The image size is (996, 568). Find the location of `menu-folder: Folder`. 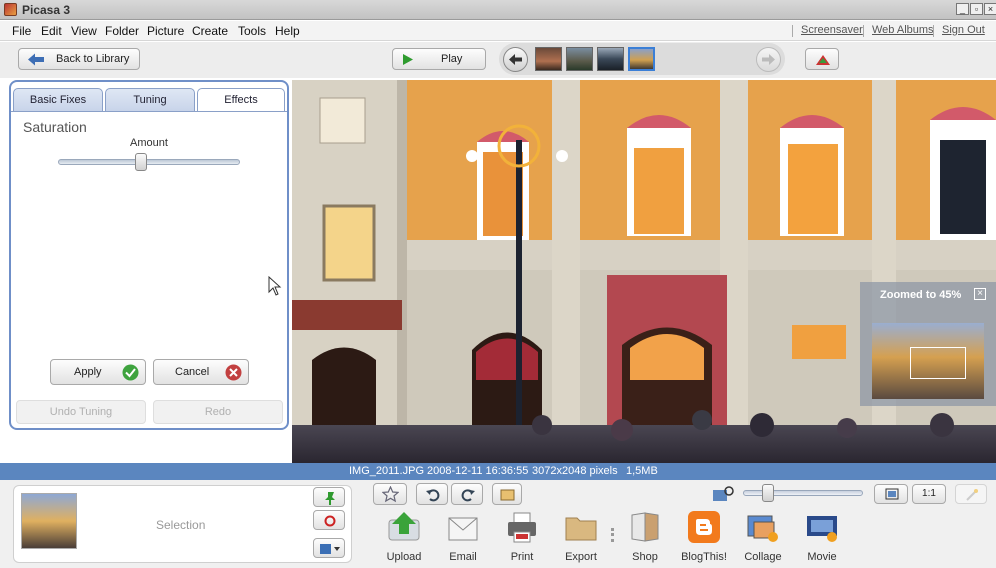

menu-folder: Folder is located at coordinates (122, 31).